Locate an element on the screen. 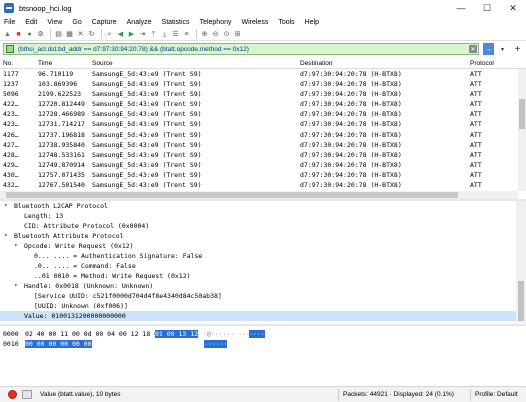 The width and height of the screenshot is (526, 402). menu-tools: Tools is located at coordinates (286, 22).